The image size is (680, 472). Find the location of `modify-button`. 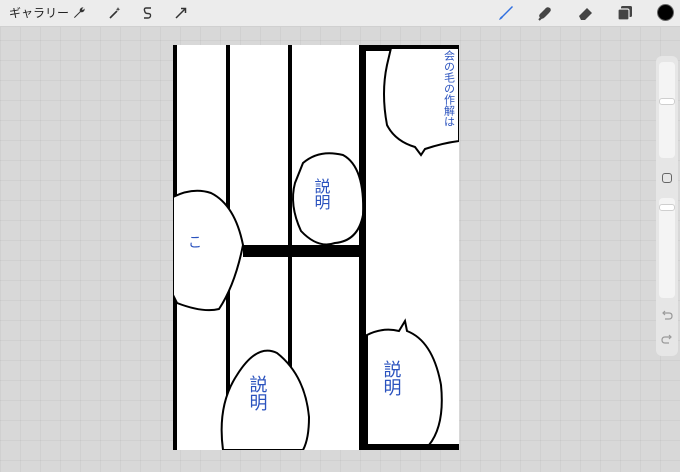

modify-button is located at coordinates (667, 178).